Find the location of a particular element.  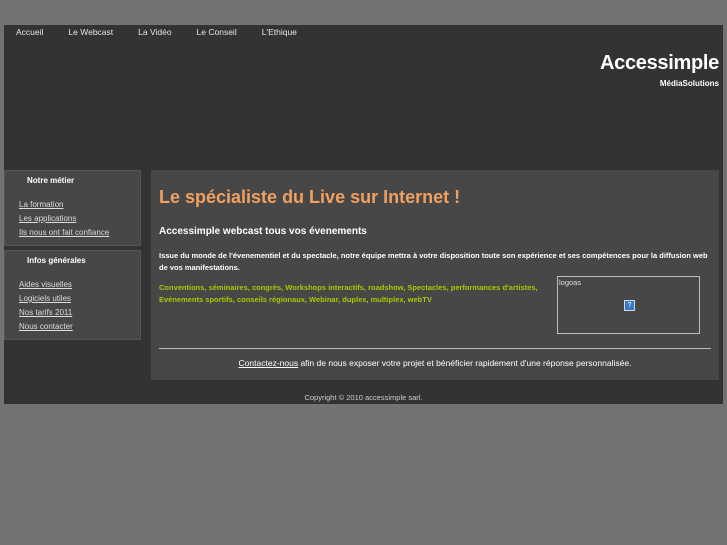

sidebar-link-tarifs: Nos tarifs 2011 is located at coordinates (45, 312).